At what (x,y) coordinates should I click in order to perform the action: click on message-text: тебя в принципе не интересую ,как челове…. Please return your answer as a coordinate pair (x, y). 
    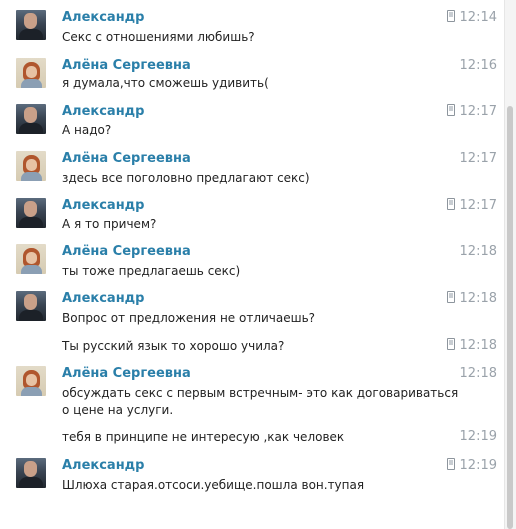
    Looking at the image, I should click on (203, 437).